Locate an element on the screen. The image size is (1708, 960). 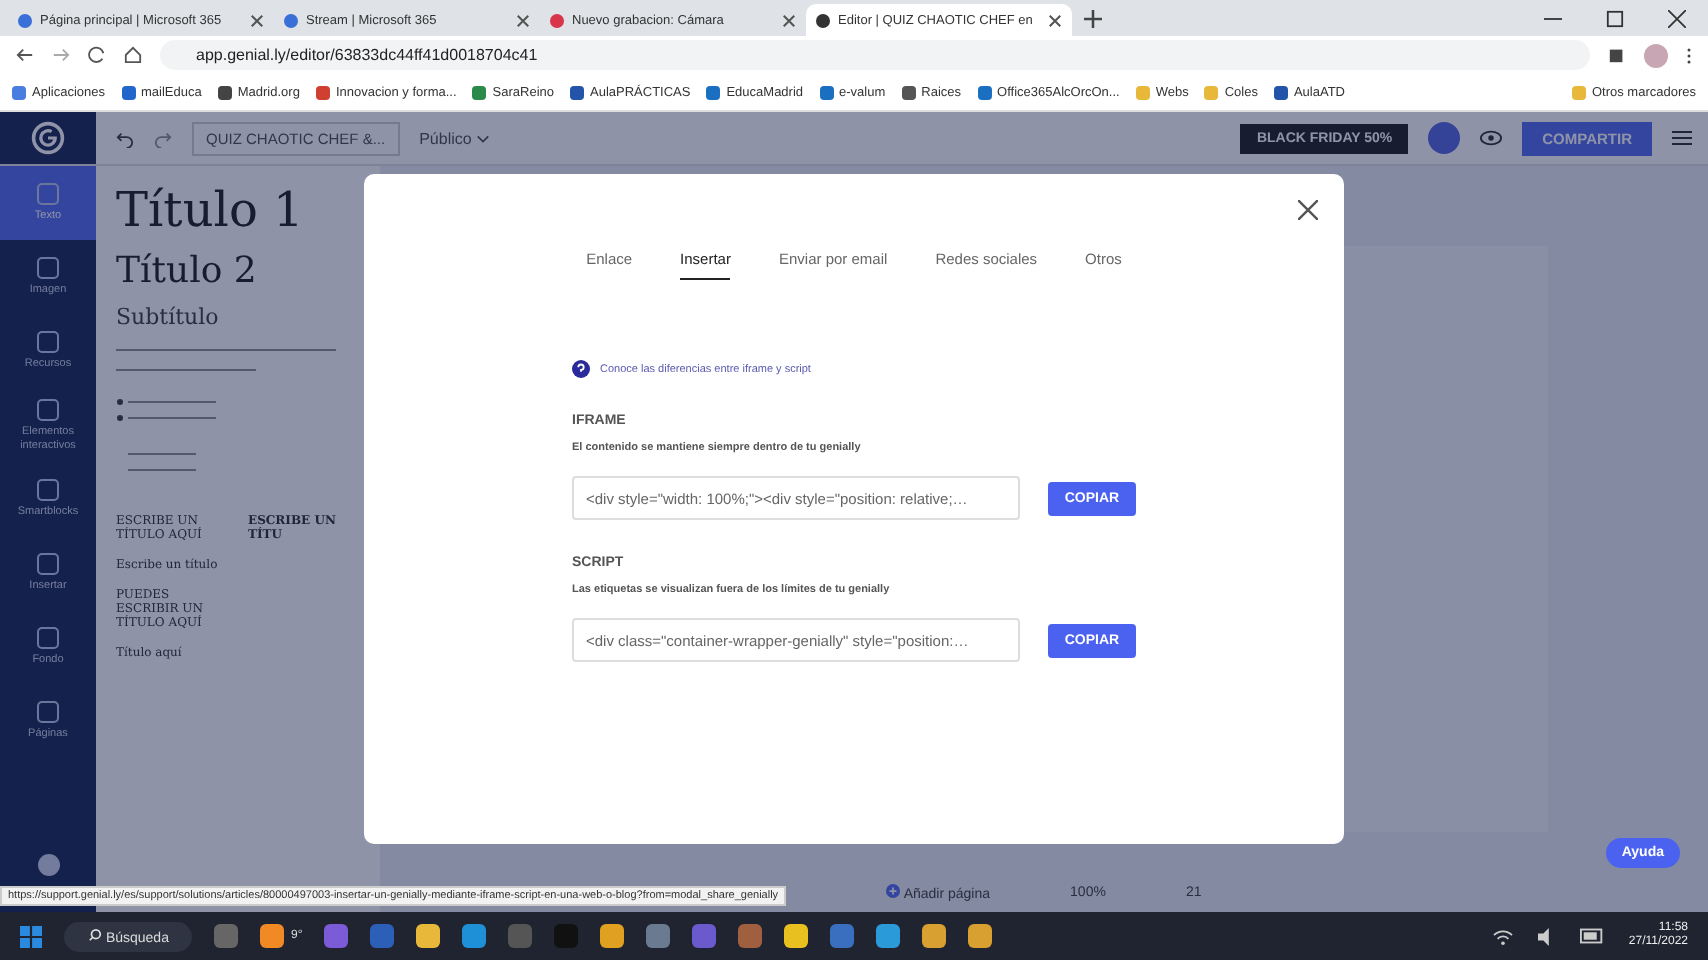
heading-style: Título 2 is located at coordinates (238, 271).